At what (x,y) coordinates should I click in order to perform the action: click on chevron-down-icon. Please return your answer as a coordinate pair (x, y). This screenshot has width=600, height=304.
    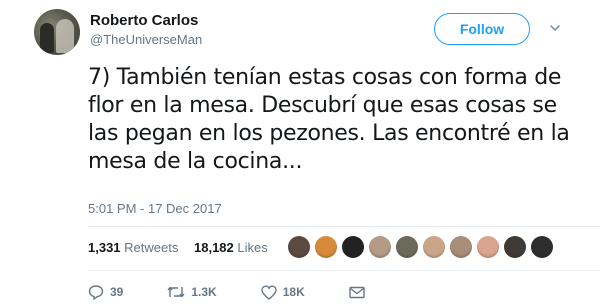
    Looking at the image, I should click on (555, 28).